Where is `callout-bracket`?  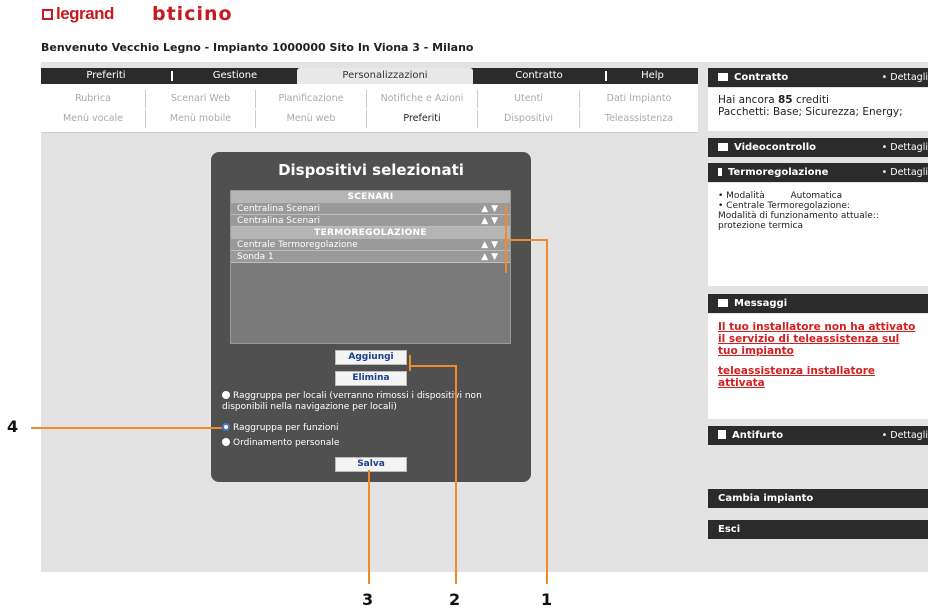 callout-bracket is located at coordinates (410, 363).